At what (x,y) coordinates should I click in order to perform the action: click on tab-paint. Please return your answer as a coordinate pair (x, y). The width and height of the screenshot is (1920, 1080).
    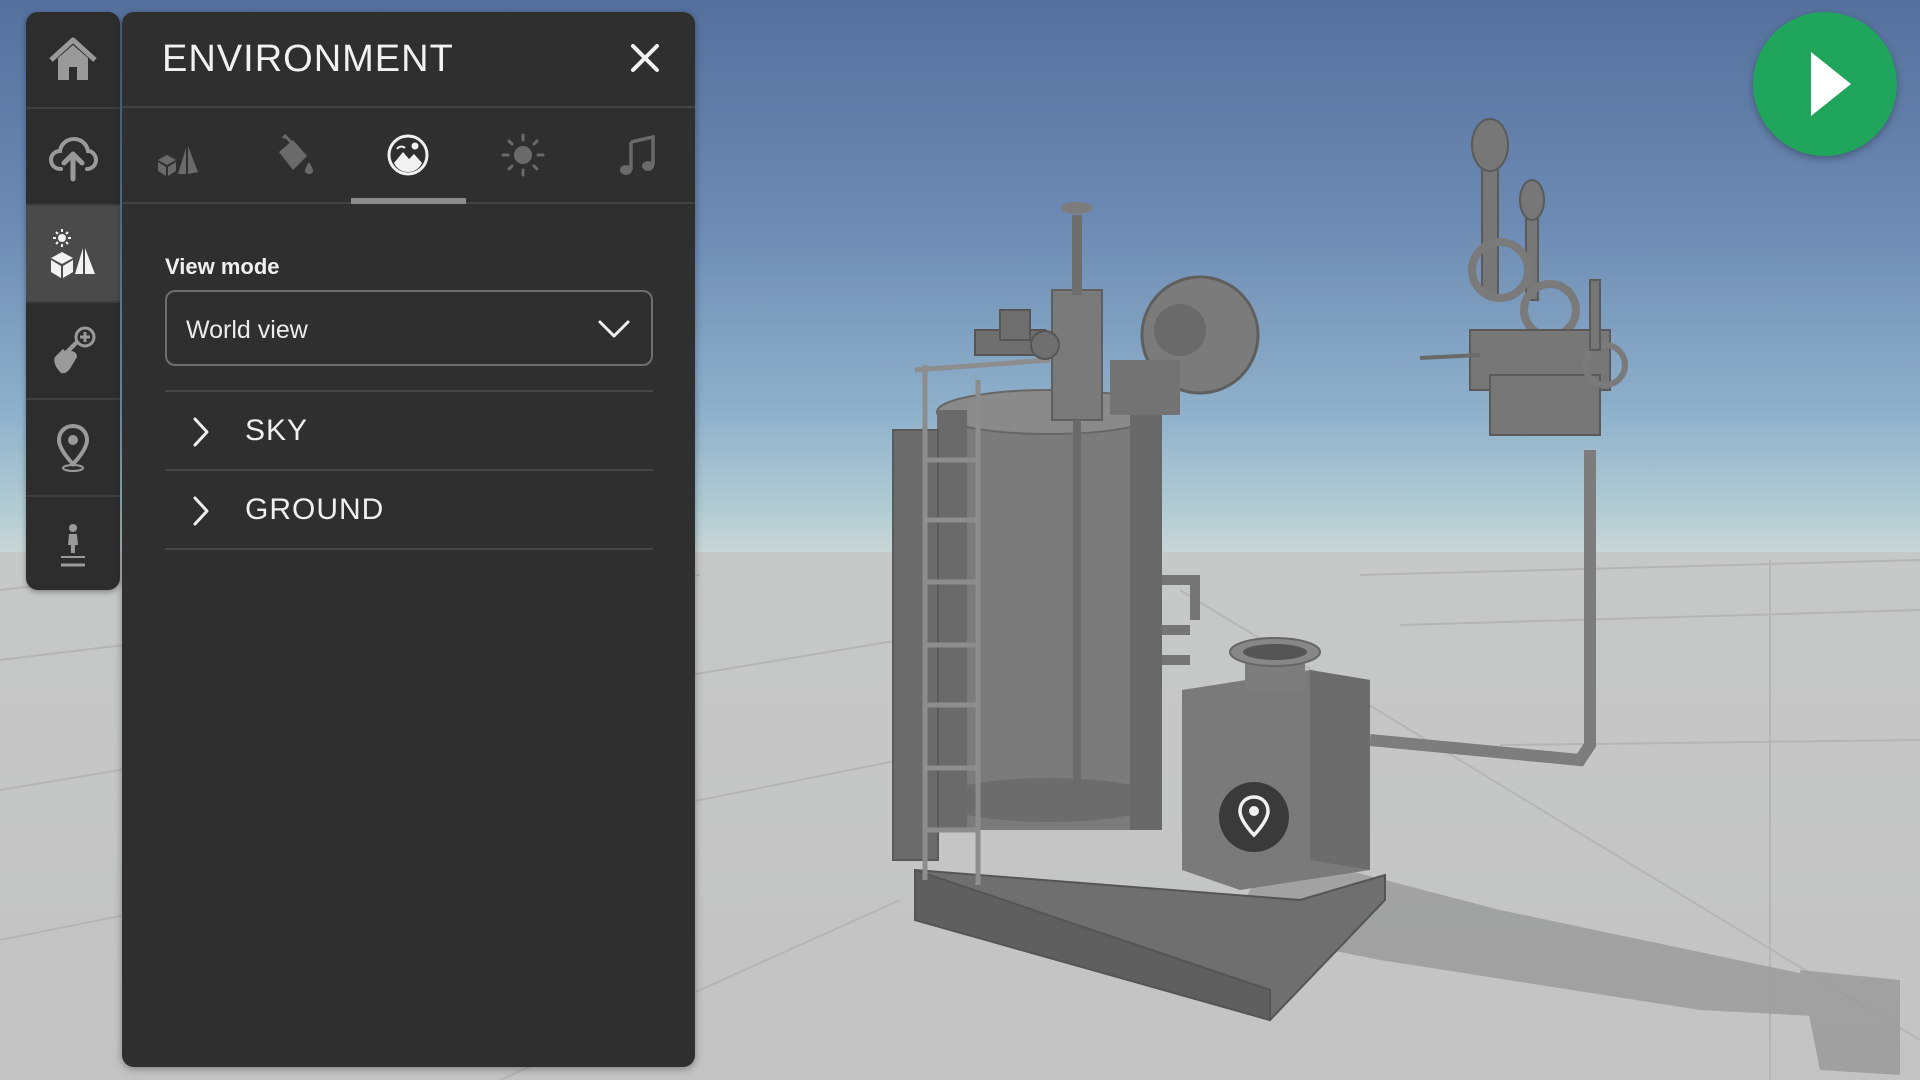
    Looking at the image, I should click on (294, 155).